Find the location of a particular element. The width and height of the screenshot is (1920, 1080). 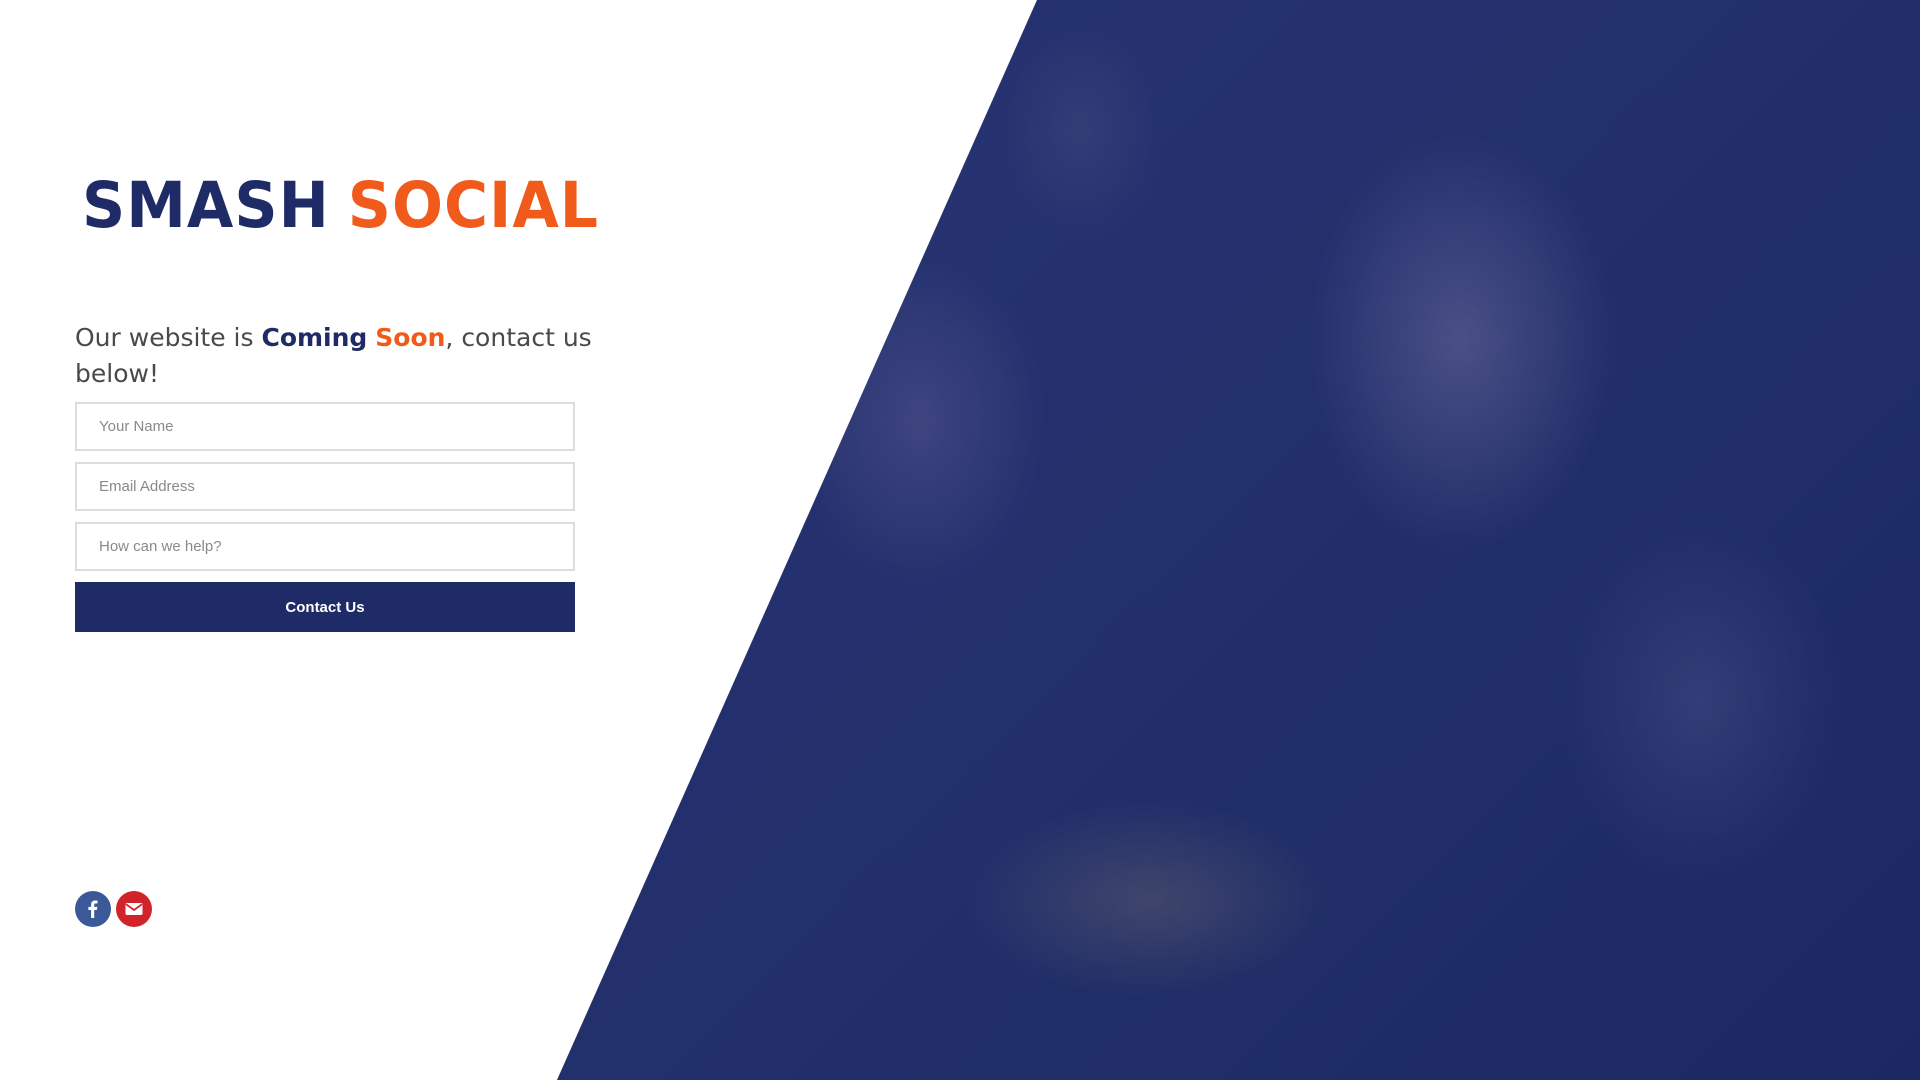

headline-coming: Coming is located at coordinates (314, 337).